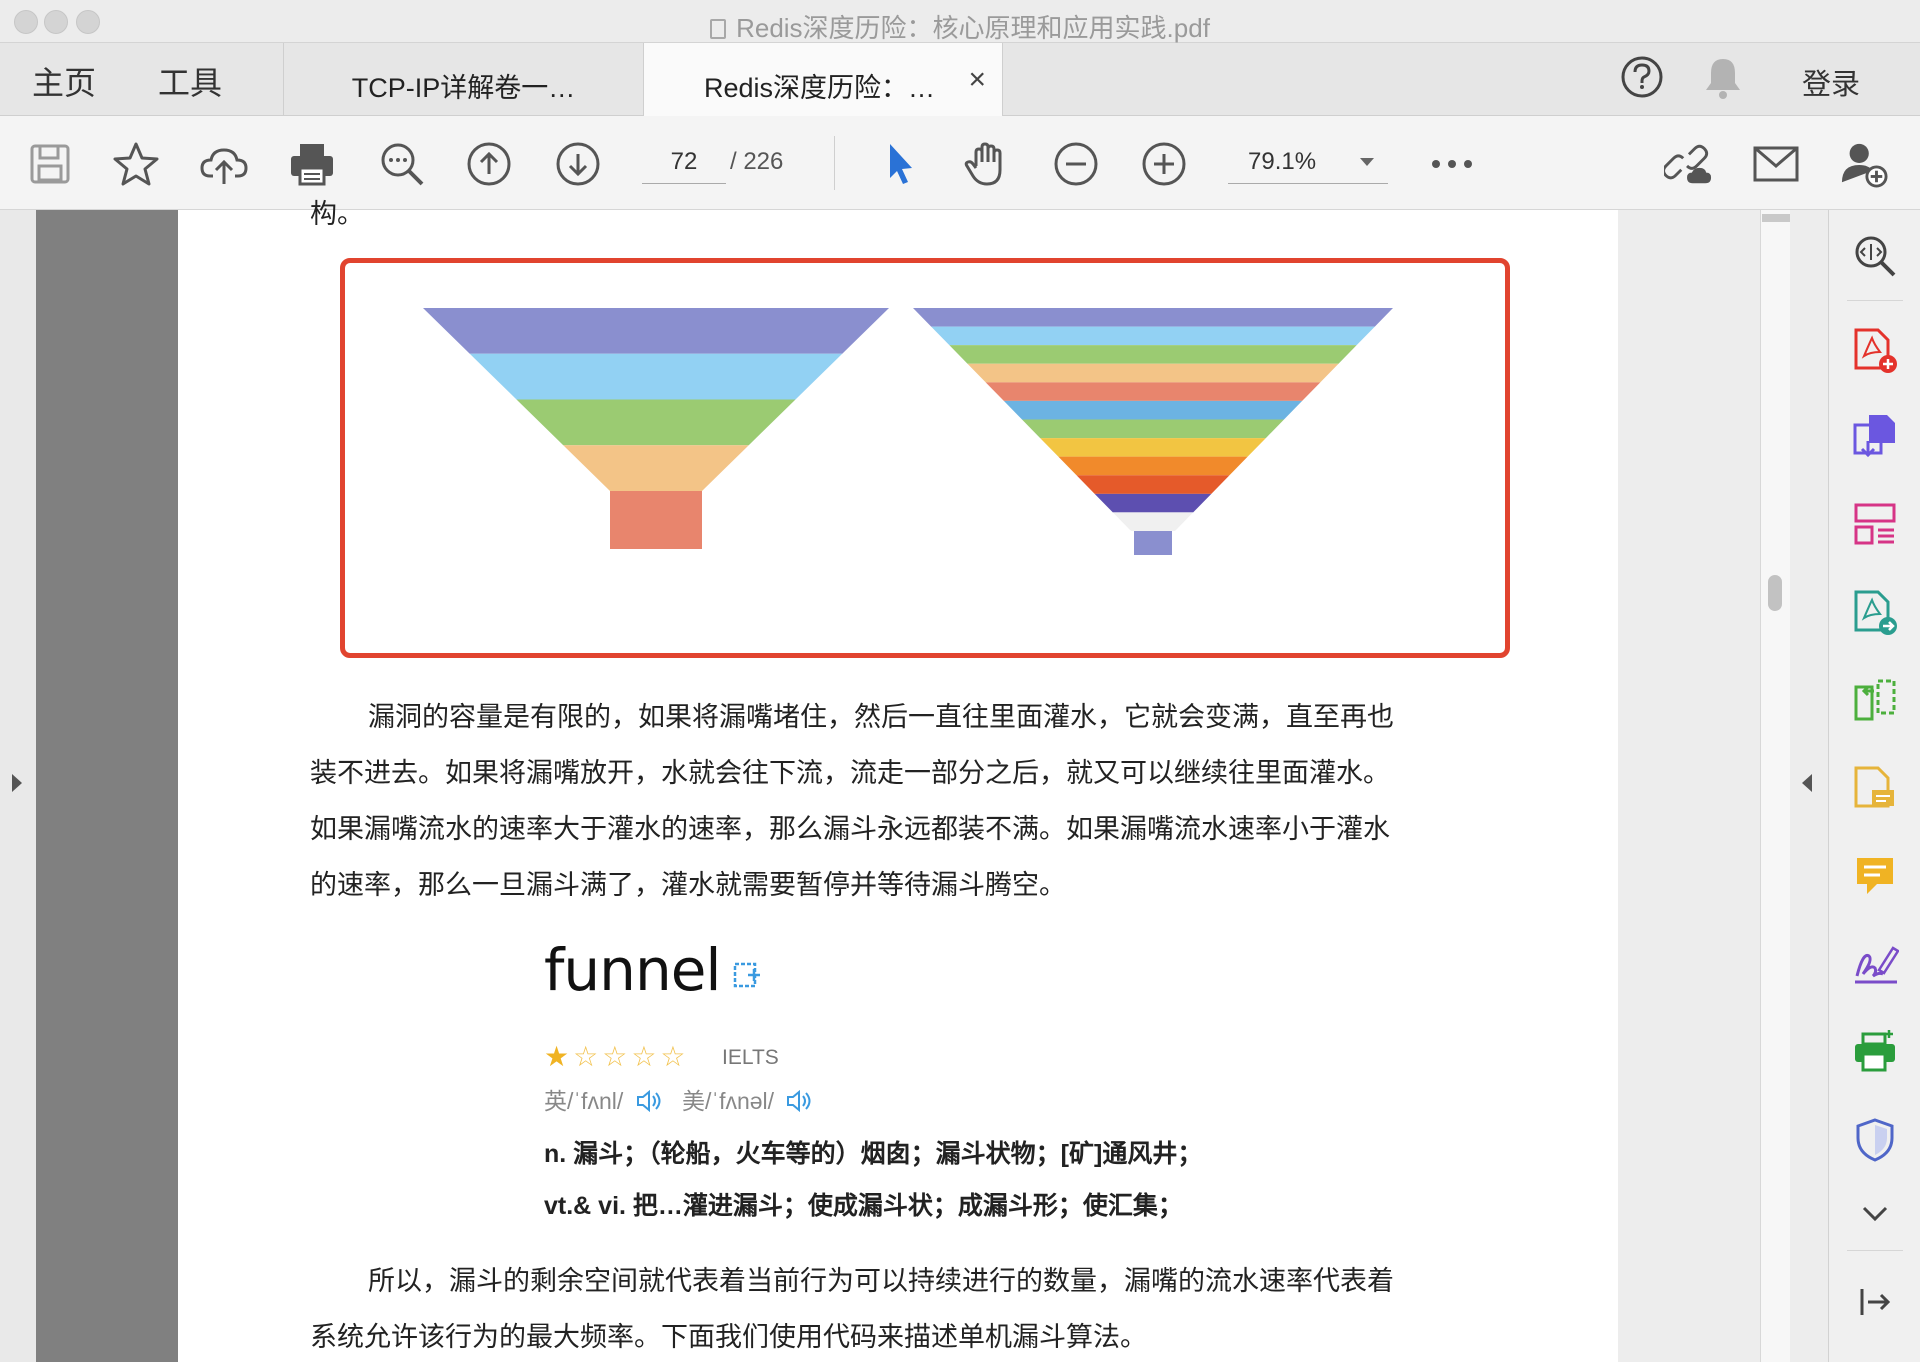 The width and height of the screenshot is (1920, 1362). I want to click on hand-tool-icon, so click(986, 164).